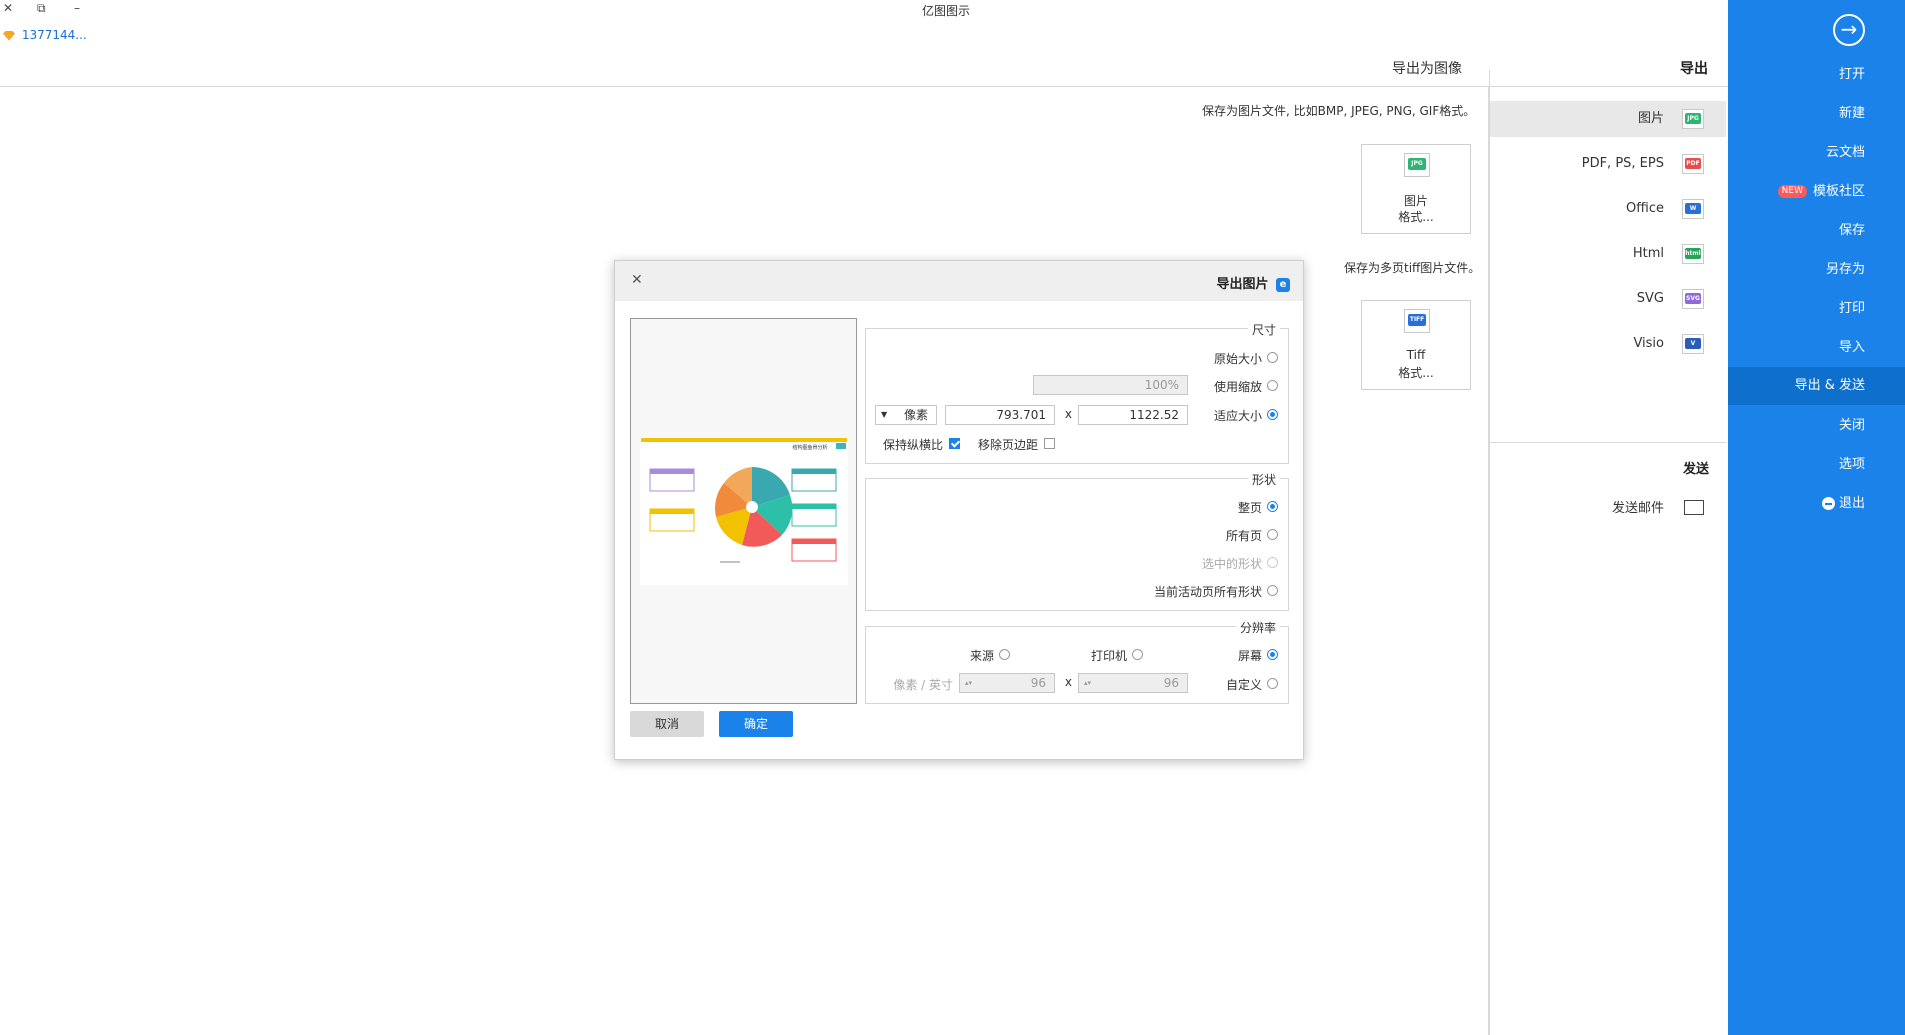 Image resolution: width=1905 pixels, height=1035 pixels. Describe the element at coordinates (912, 445) in the screenshot. I see `keep-ratio-label: 保持纵横比` at that location.